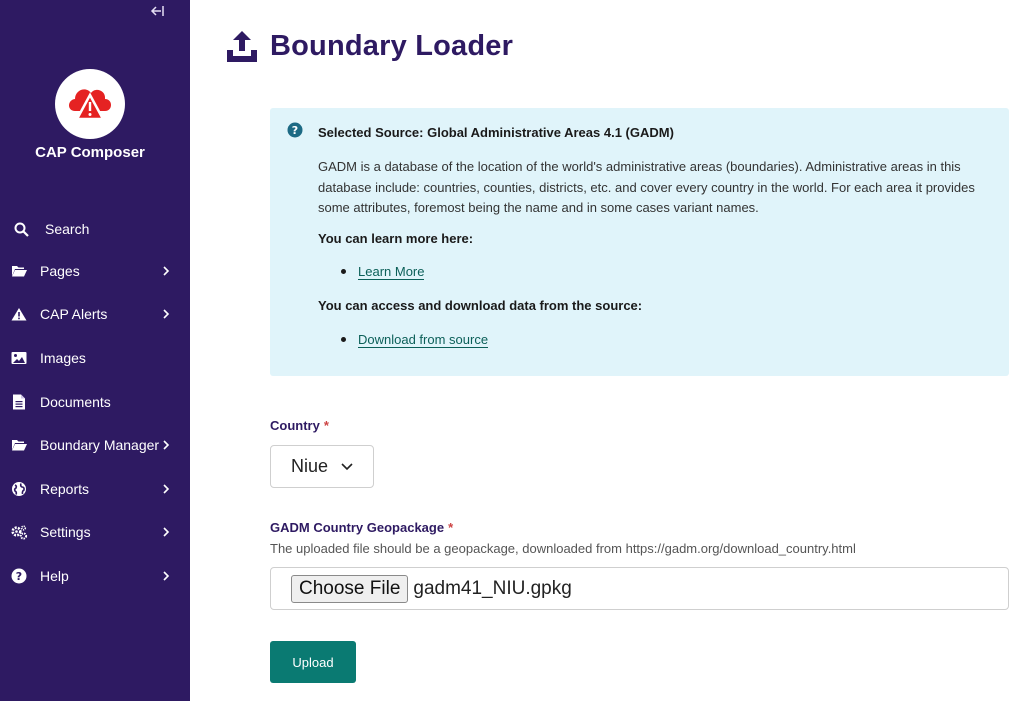 The width and height of the screenshot is (1029, 701). Describe the element at coordinates (310, 466) in the screenshot. I see `country-select-value: Niue` at that location.